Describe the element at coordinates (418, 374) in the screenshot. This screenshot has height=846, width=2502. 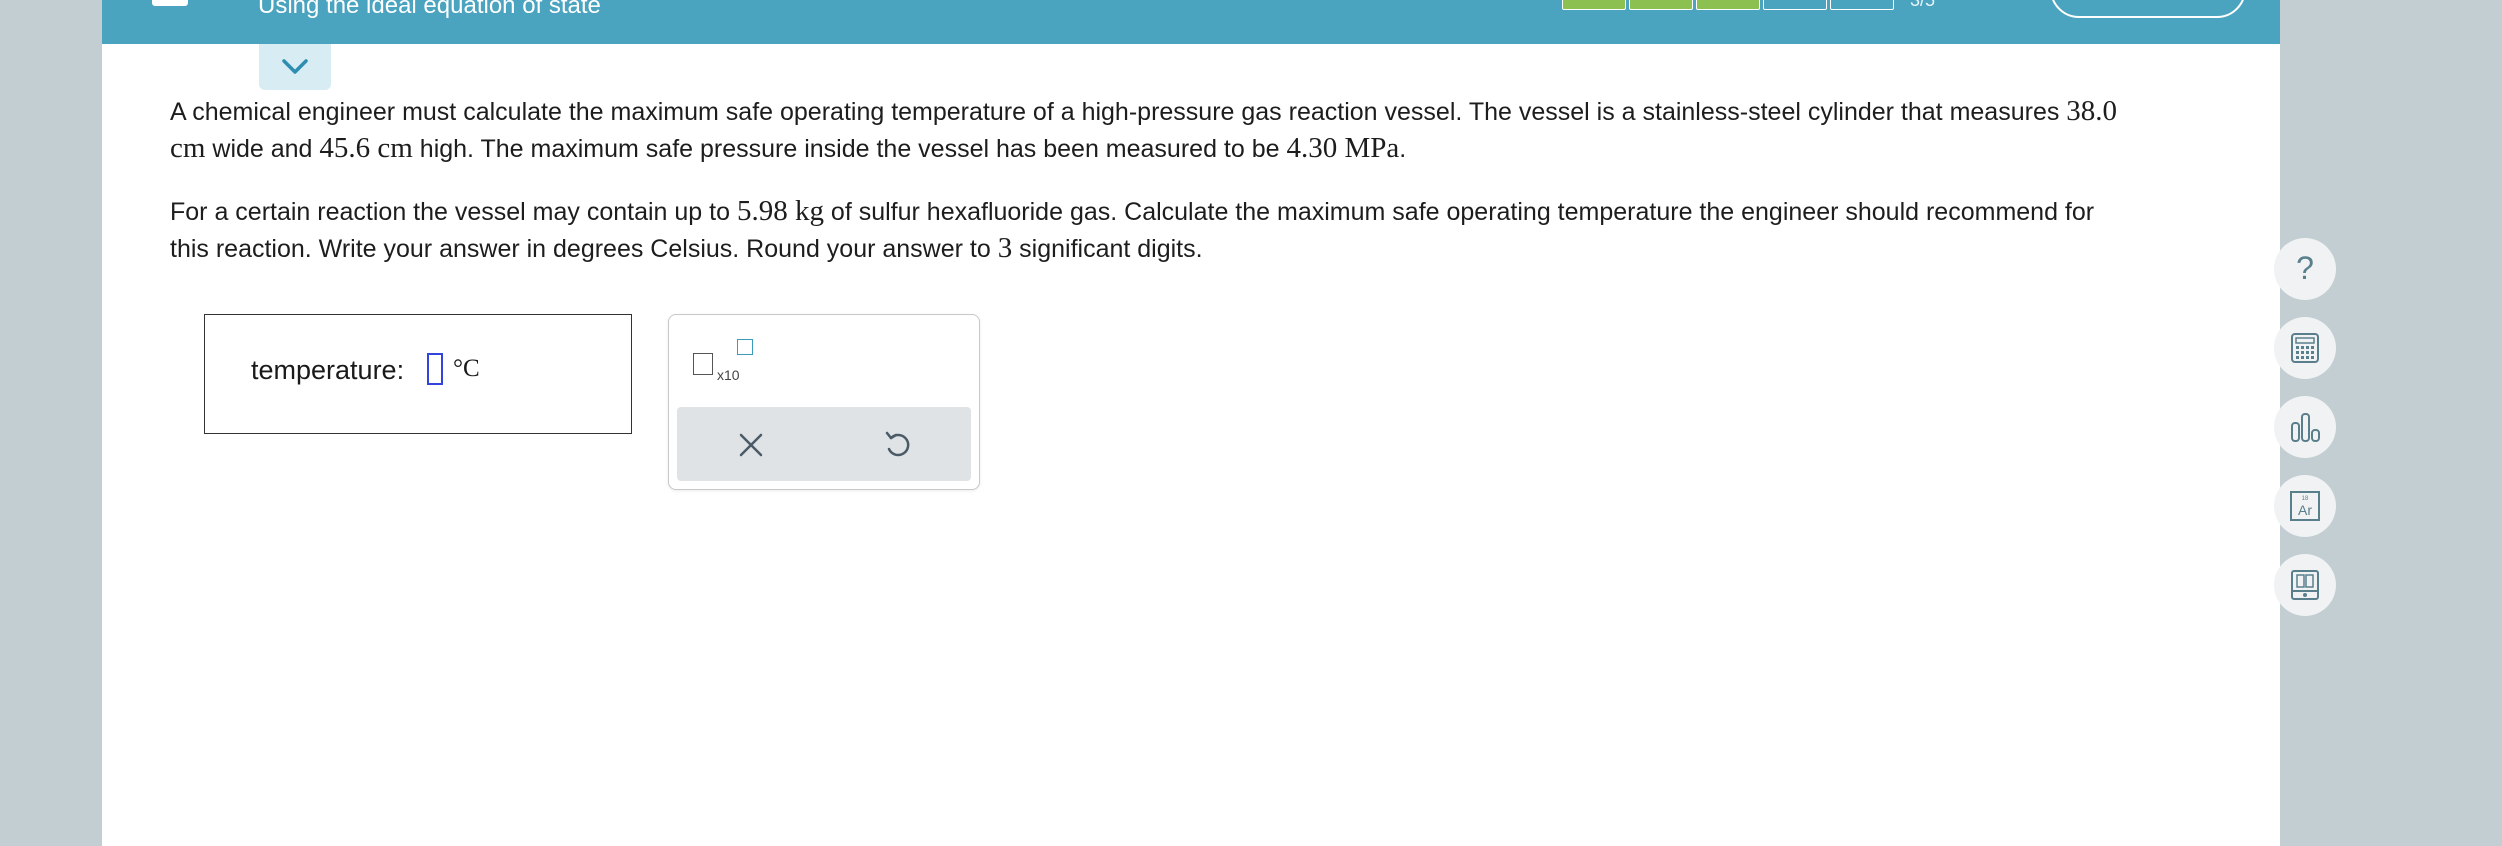
I see `answer-box: temperature: °C` at that location.